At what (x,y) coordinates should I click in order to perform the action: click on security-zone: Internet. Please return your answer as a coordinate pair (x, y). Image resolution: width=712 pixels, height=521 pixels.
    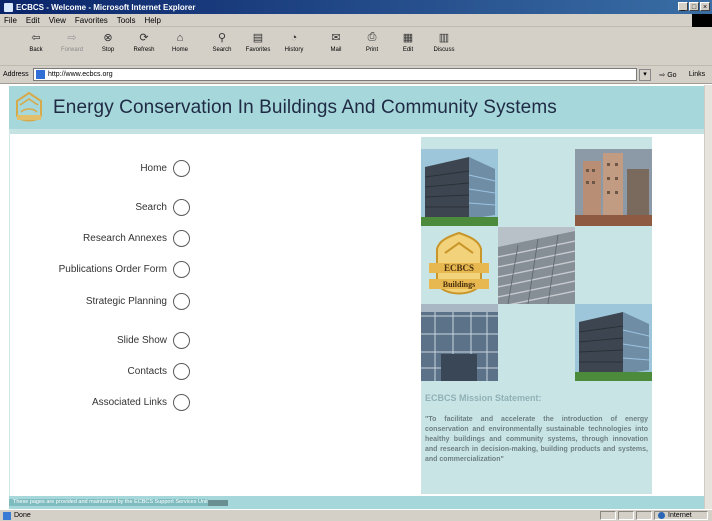
    Looking at the image, I should click on (681, 515).